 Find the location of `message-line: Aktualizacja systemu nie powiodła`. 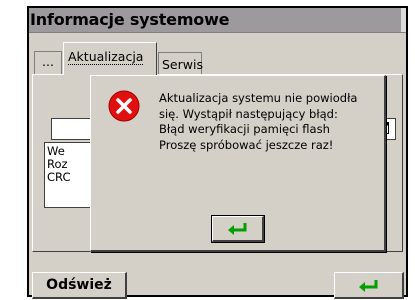

message-line: Aktualizacja systemu nie powiodła is located at coordinates (258, 98).